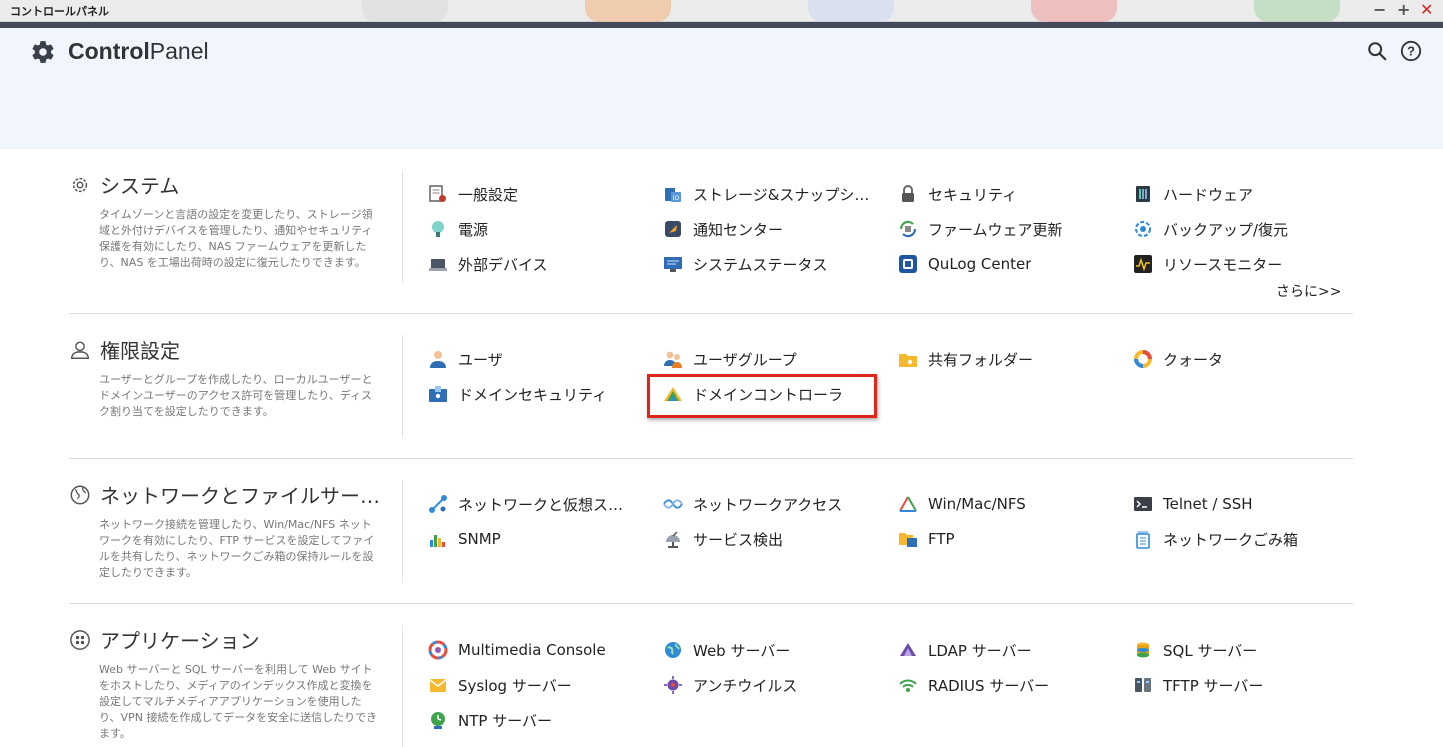 This screenshot has width=1443, height=747. I want to click on recycle-bin-icon, so click(1143, 540).